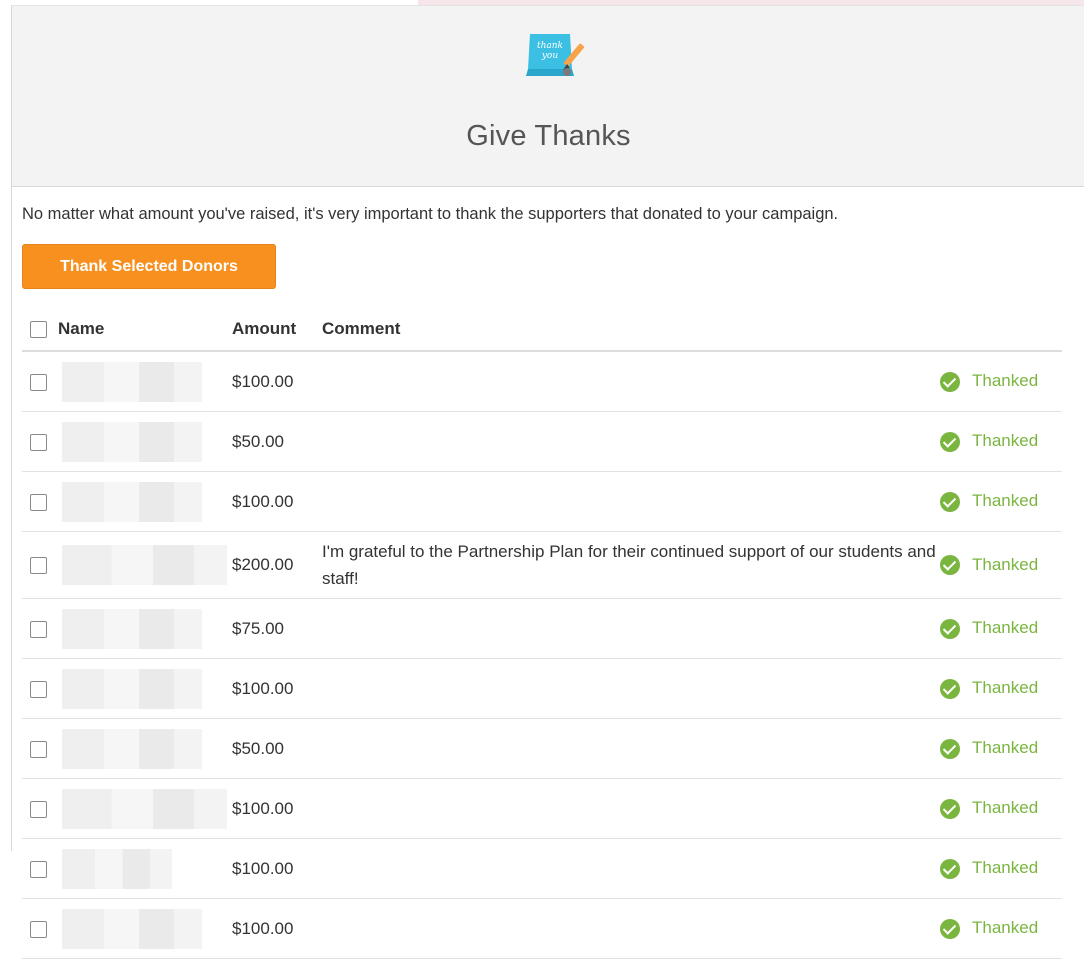 The width and height of the screenshot is (1084, 959). Describe the element at coordinates (548, 136) in the screenshot. I see `page-title: Give Thanks` at that location.